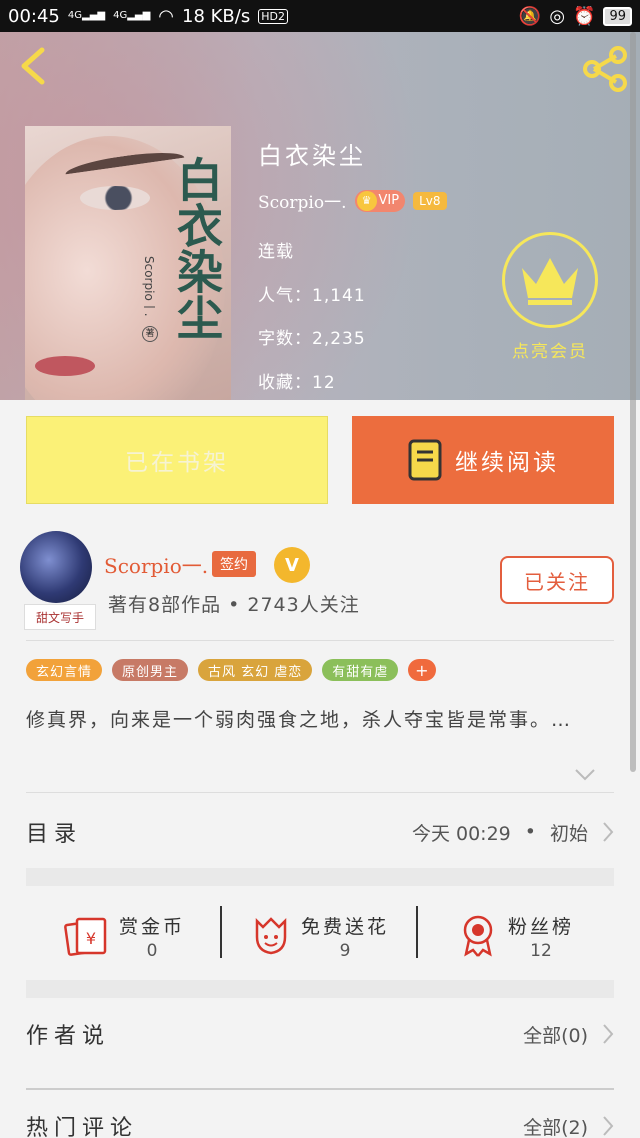 This screenshot has height=1138, width=640. What do you see at coordinates (550, 349) in the screenshot?
I see `vip-member-label: 点亮会员` at bounding box center [550, 349].